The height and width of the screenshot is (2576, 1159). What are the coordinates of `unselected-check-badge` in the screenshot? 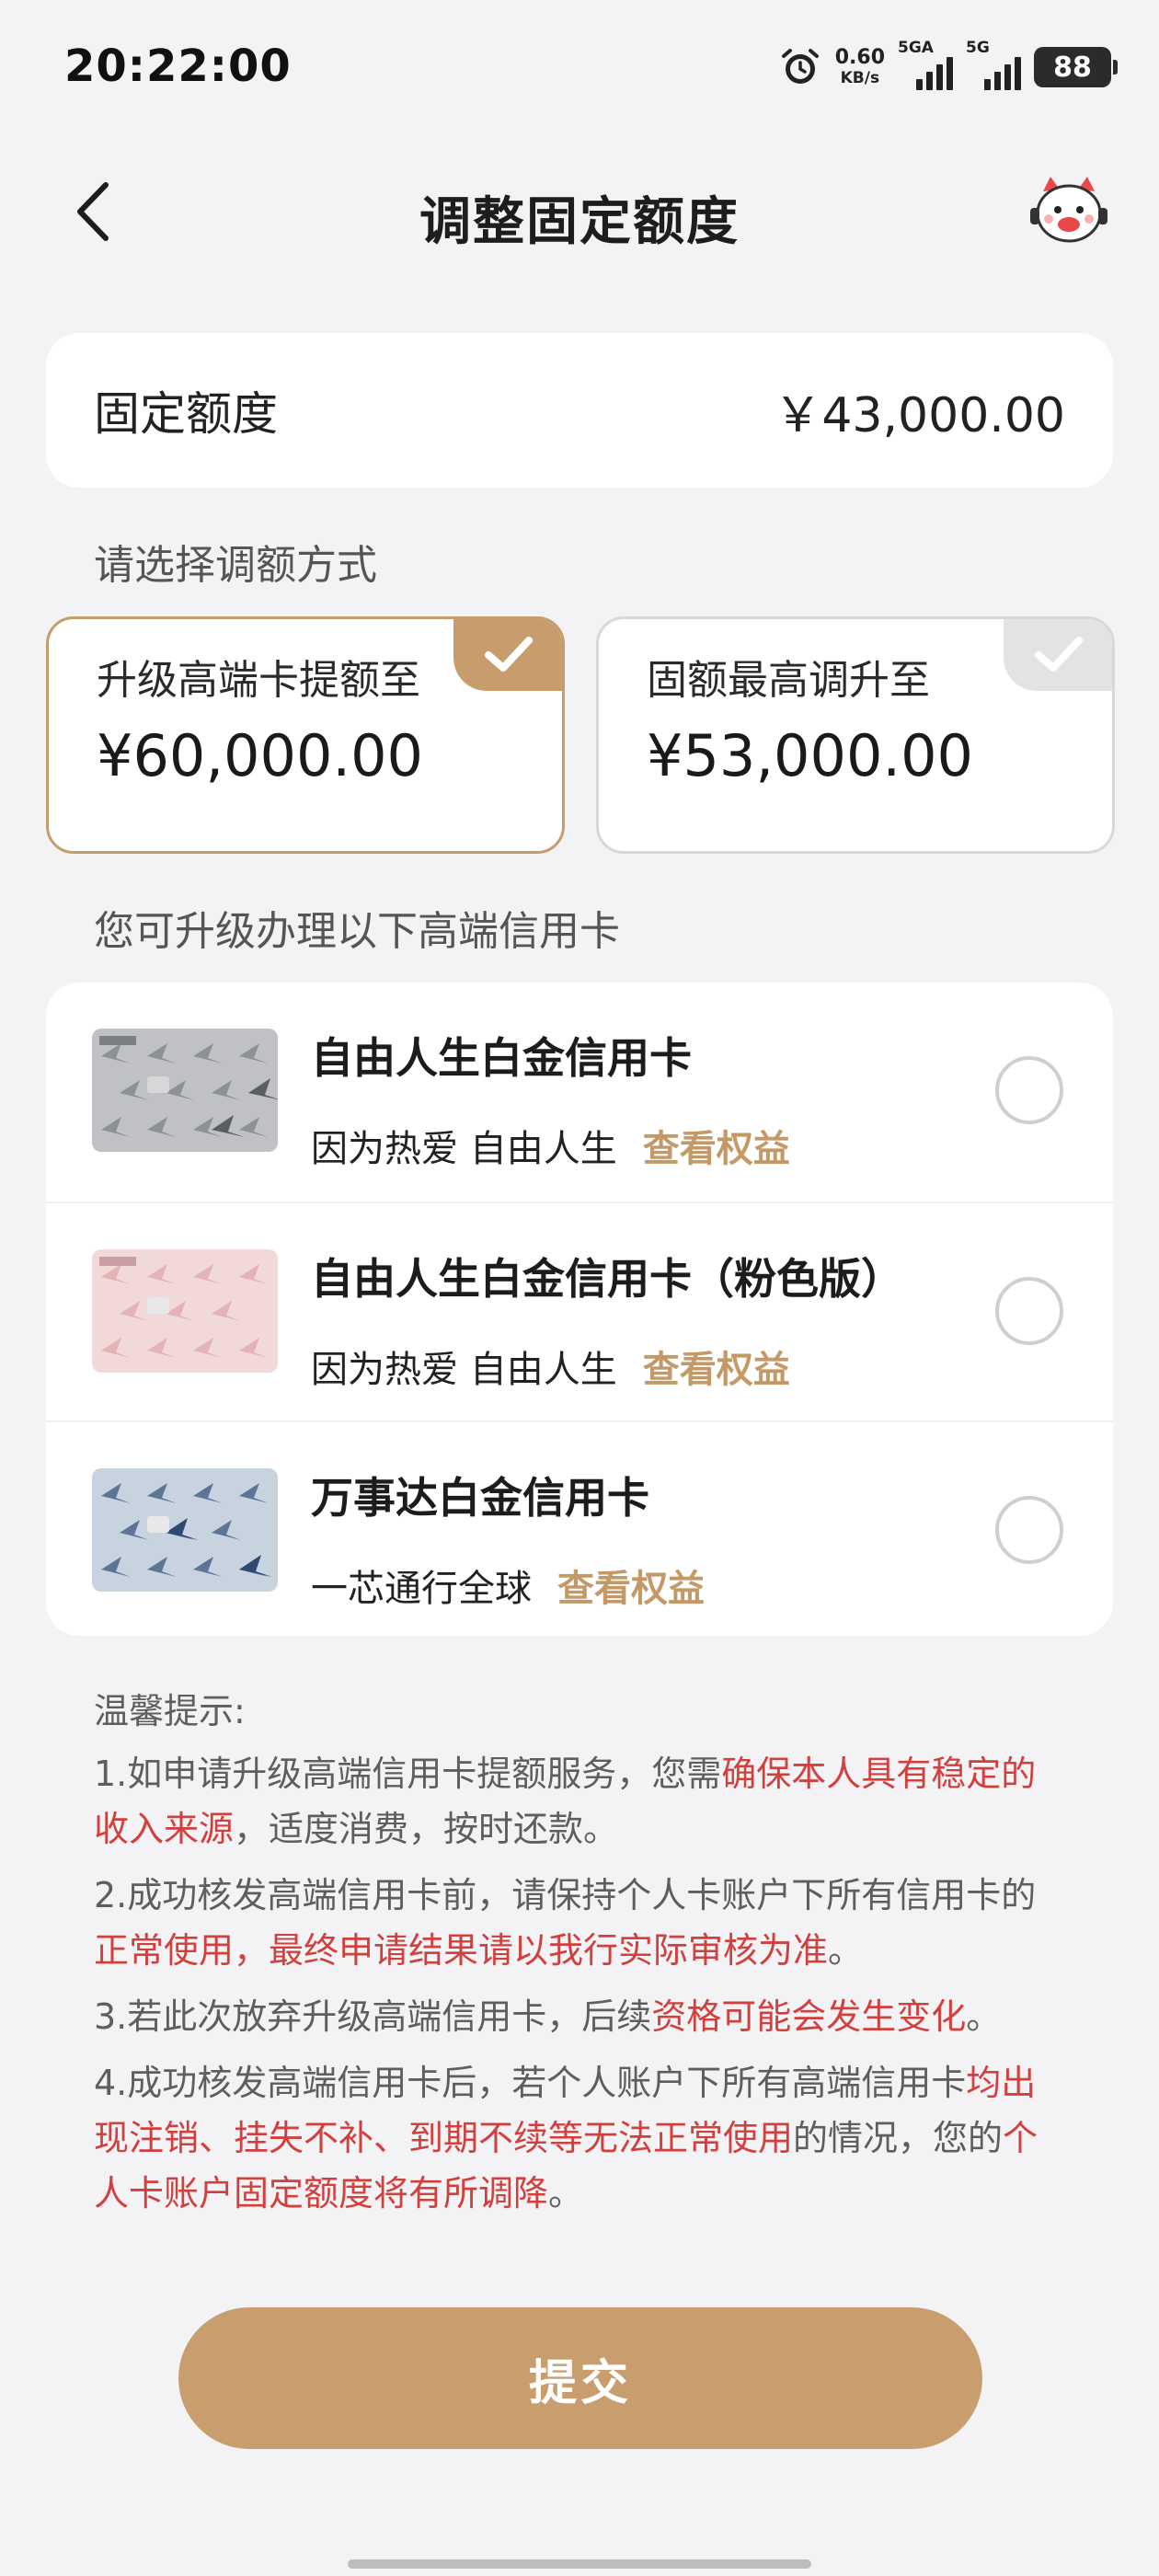 It's located at (1058, 655).